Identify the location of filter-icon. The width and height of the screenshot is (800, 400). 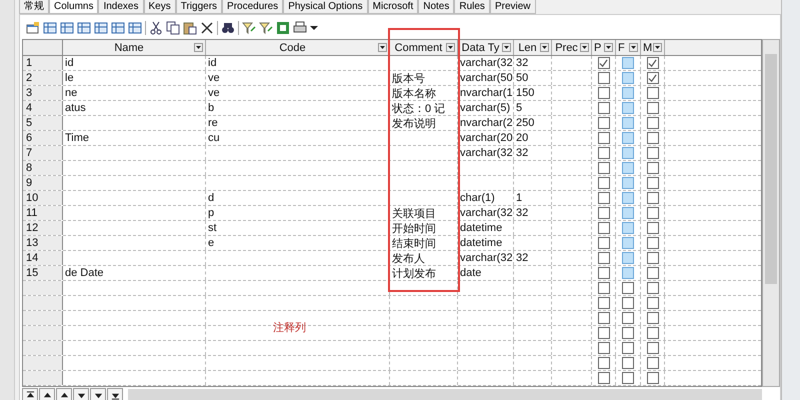
(249, 28).